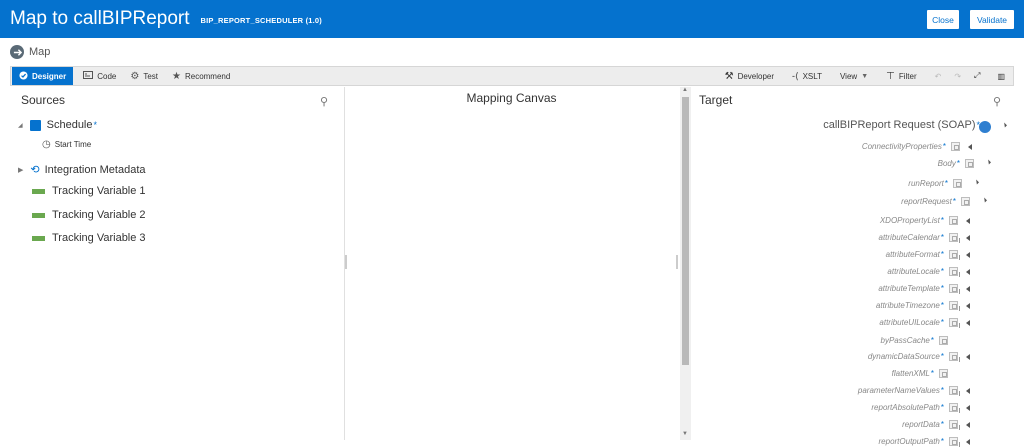 This screenshot has width=1024, height=447. What do you see at coordinates (40, 52) in the screenshot?
I see `breadcrumb-label: Map` at bounding box center [40, 52].